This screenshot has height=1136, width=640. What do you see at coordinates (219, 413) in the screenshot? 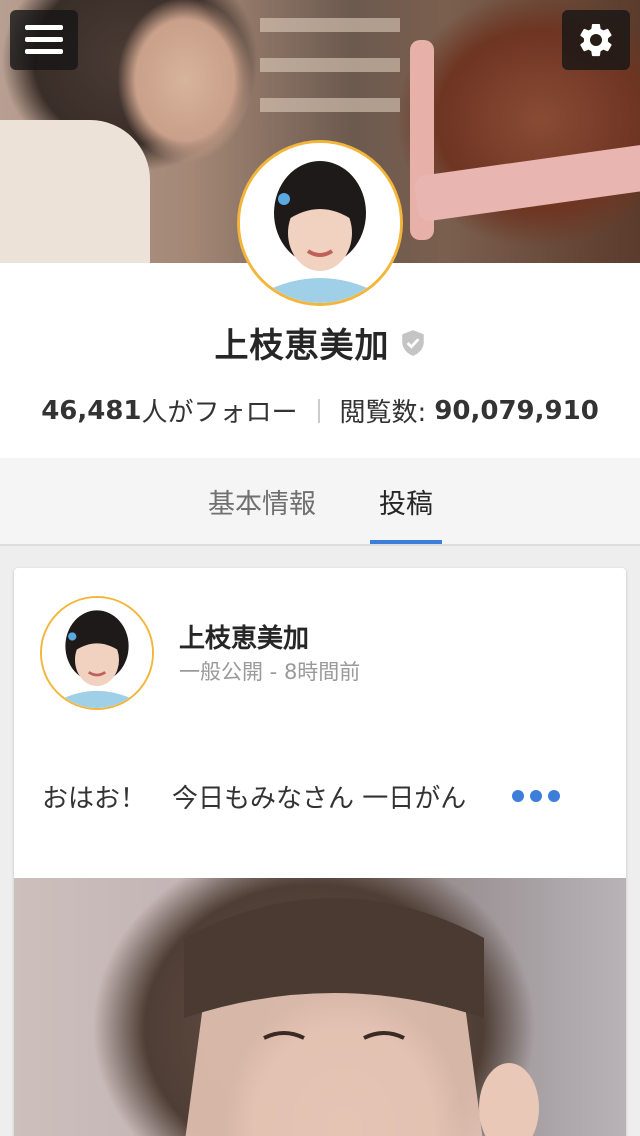
I see `followers-label: 人がフォロー` at bounding box center [219, 413].